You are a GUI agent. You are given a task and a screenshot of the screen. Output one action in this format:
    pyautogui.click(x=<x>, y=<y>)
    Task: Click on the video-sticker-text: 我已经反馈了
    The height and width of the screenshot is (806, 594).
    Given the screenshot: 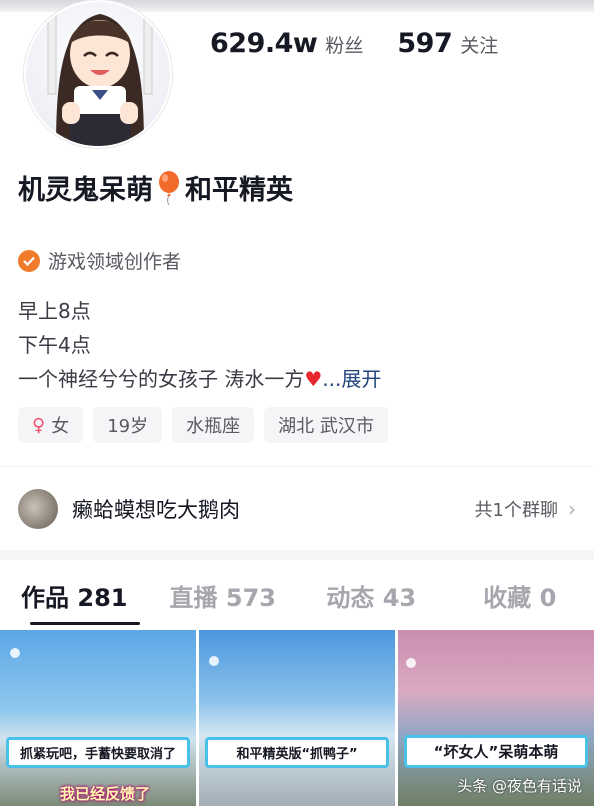 What is the action you would take?
    pyautogui.click(x=105, y=794)
    